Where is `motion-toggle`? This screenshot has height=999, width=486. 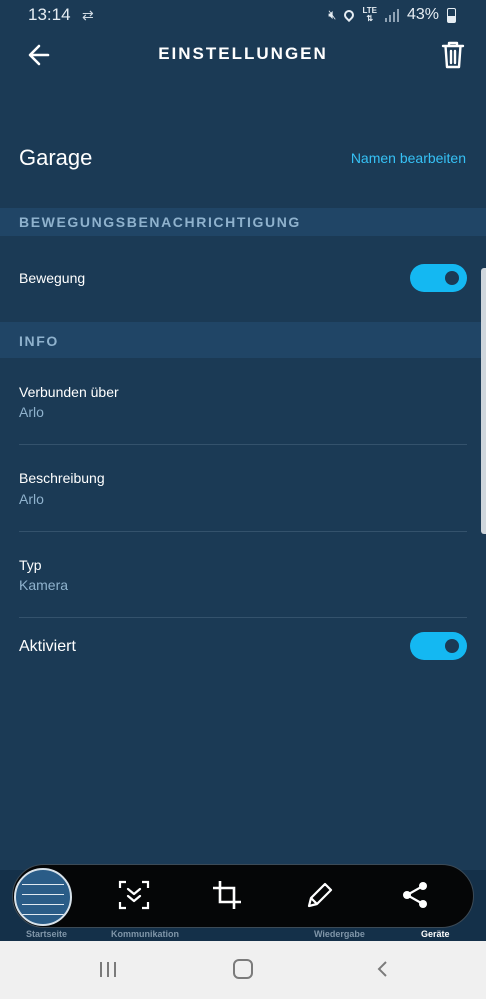 motion-toggle is located at coordinates (438, 278).